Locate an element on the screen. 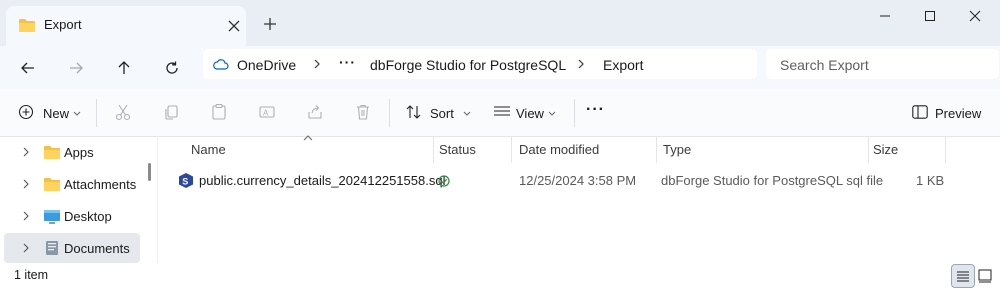  tiles-view-icon is located at coordinates (985, 276).